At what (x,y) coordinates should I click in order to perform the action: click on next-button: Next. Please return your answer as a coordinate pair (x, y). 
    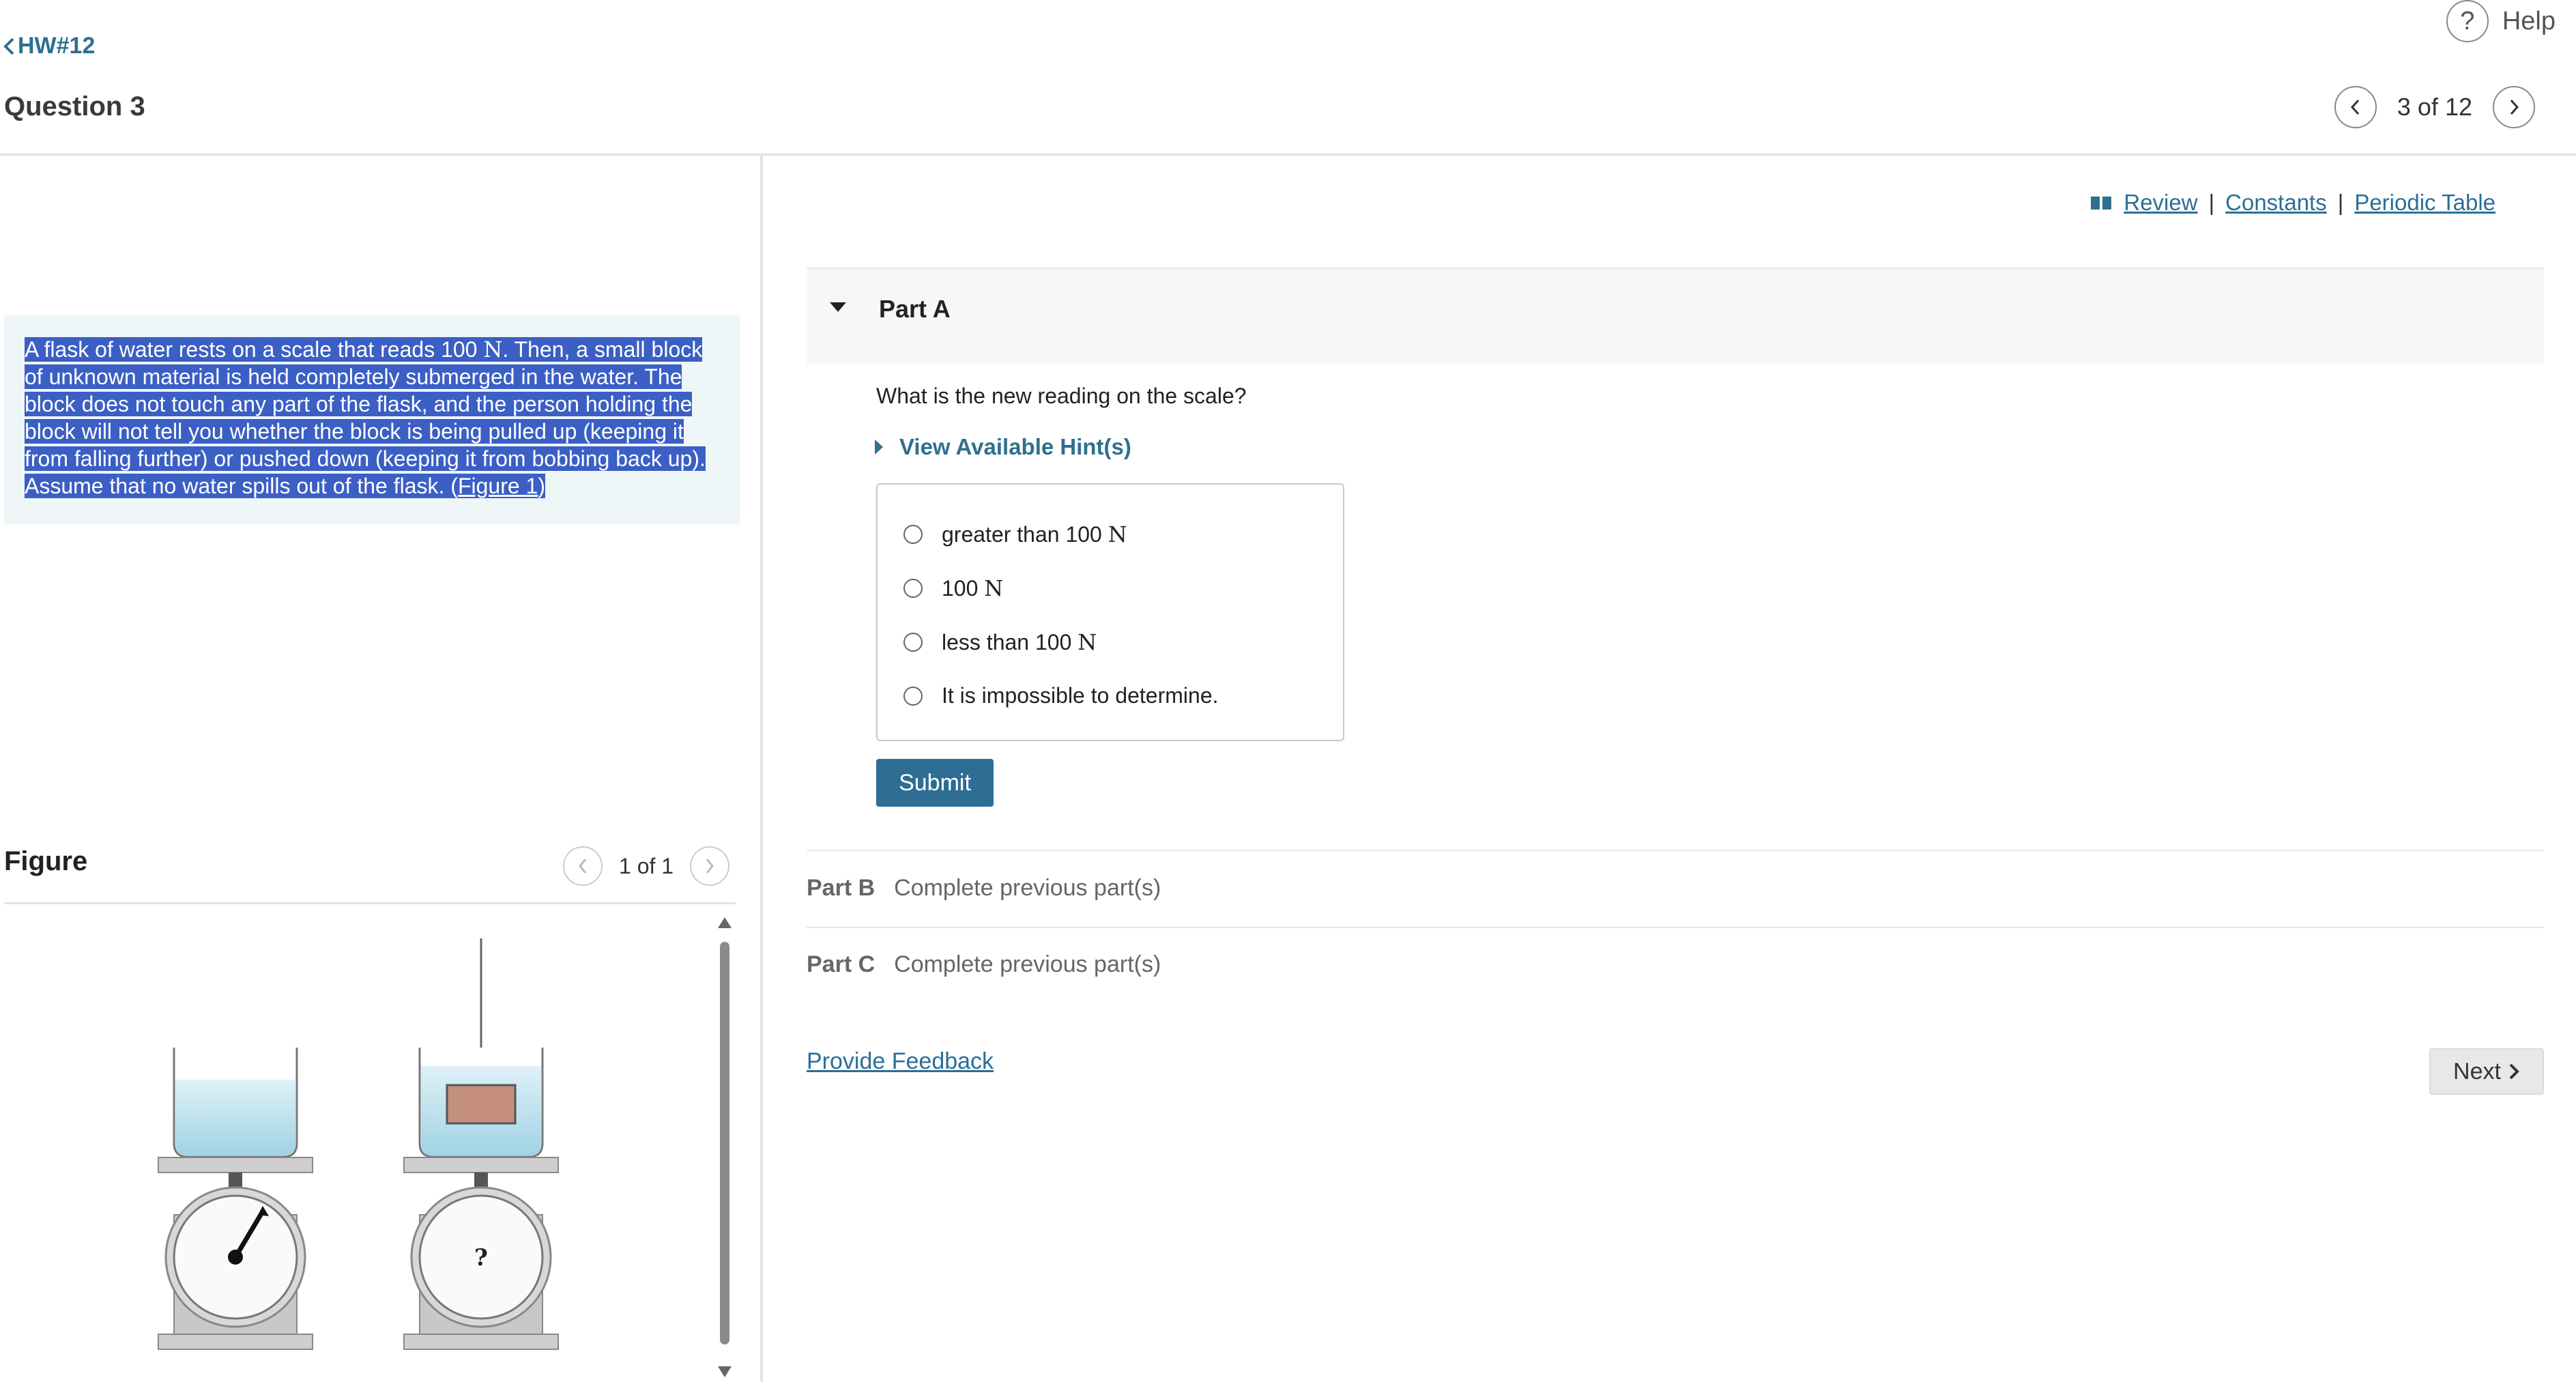
    Looking at the image, I should click on (2486, 1071).